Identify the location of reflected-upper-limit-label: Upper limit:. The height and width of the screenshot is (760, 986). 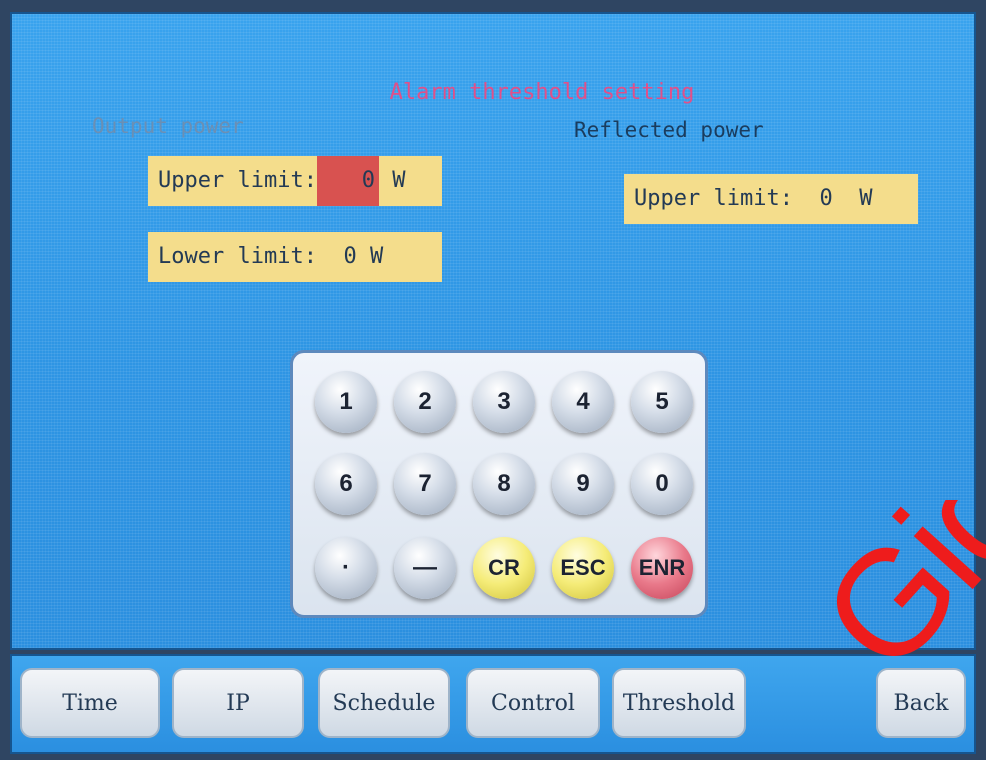
(713, 198).